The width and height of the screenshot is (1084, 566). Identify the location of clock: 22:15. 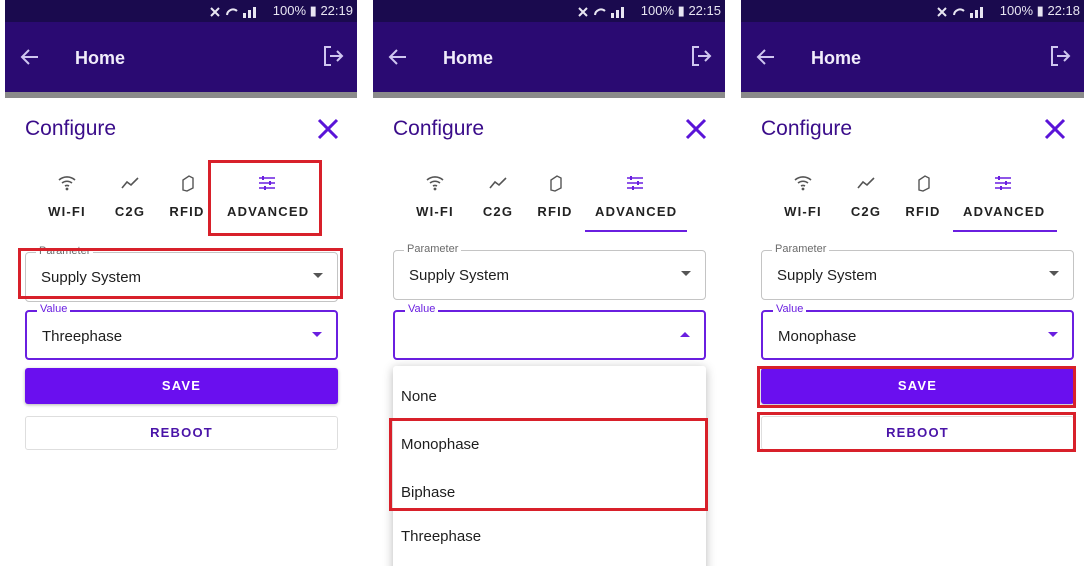
(704, 10).